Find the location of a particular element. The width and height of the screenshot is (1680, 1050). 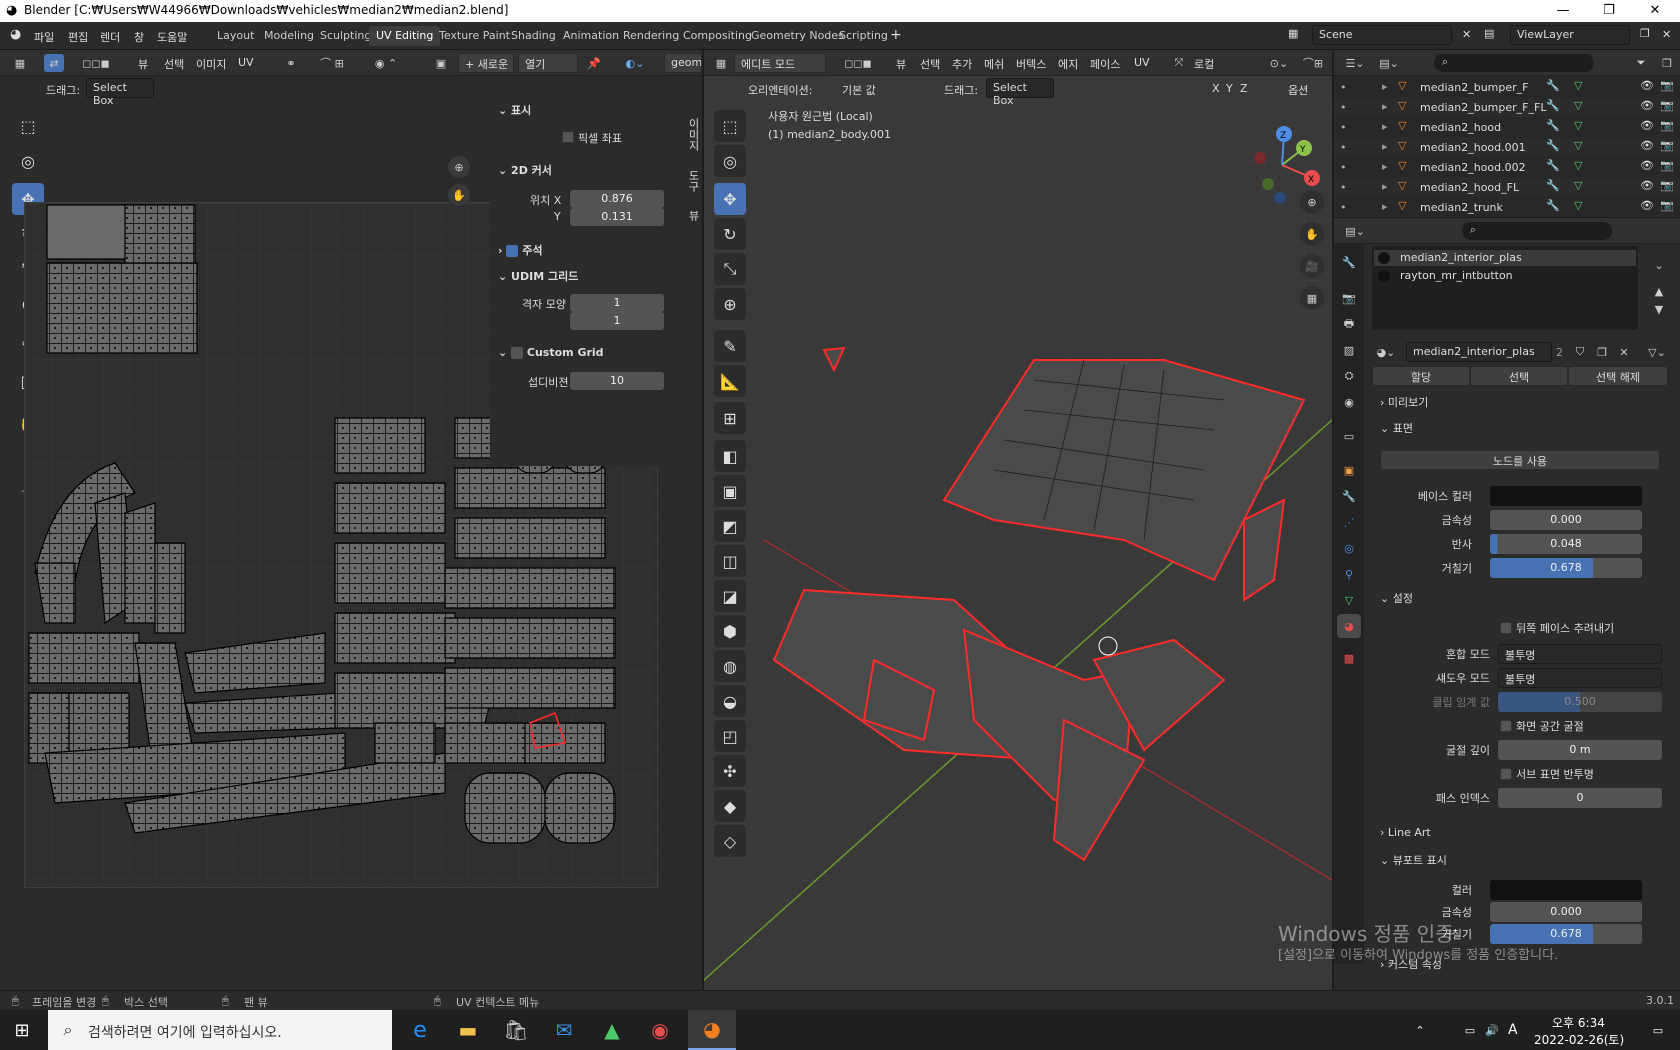

edge-slide-tool: ◰ is located at coordinates (730, 736).